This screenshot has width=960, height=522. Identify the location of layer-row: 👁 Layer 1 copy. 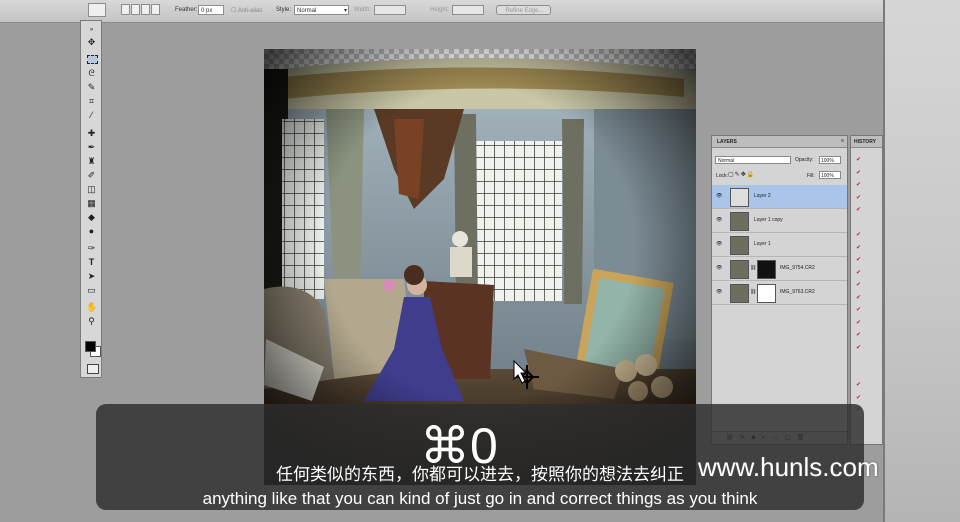
(779, 221).